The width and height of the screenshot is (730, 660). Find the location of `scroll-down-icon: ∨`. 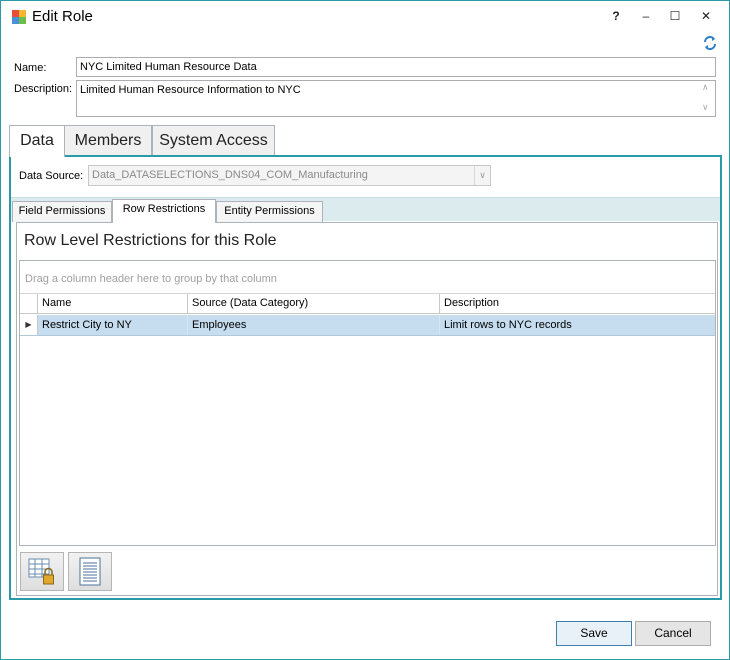

scroll-down-icon: ∨ is located at coordinates (705, 107).